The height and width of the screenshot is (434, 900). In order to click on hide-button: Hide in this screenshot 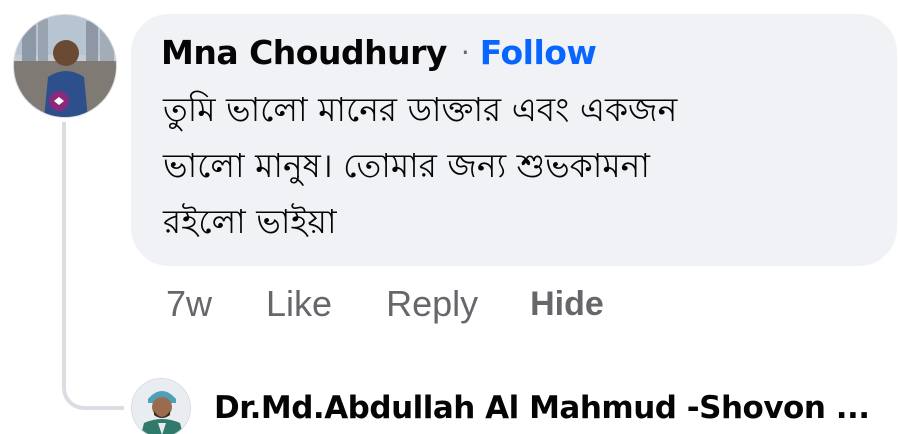, I will do `click(567, 304)`.